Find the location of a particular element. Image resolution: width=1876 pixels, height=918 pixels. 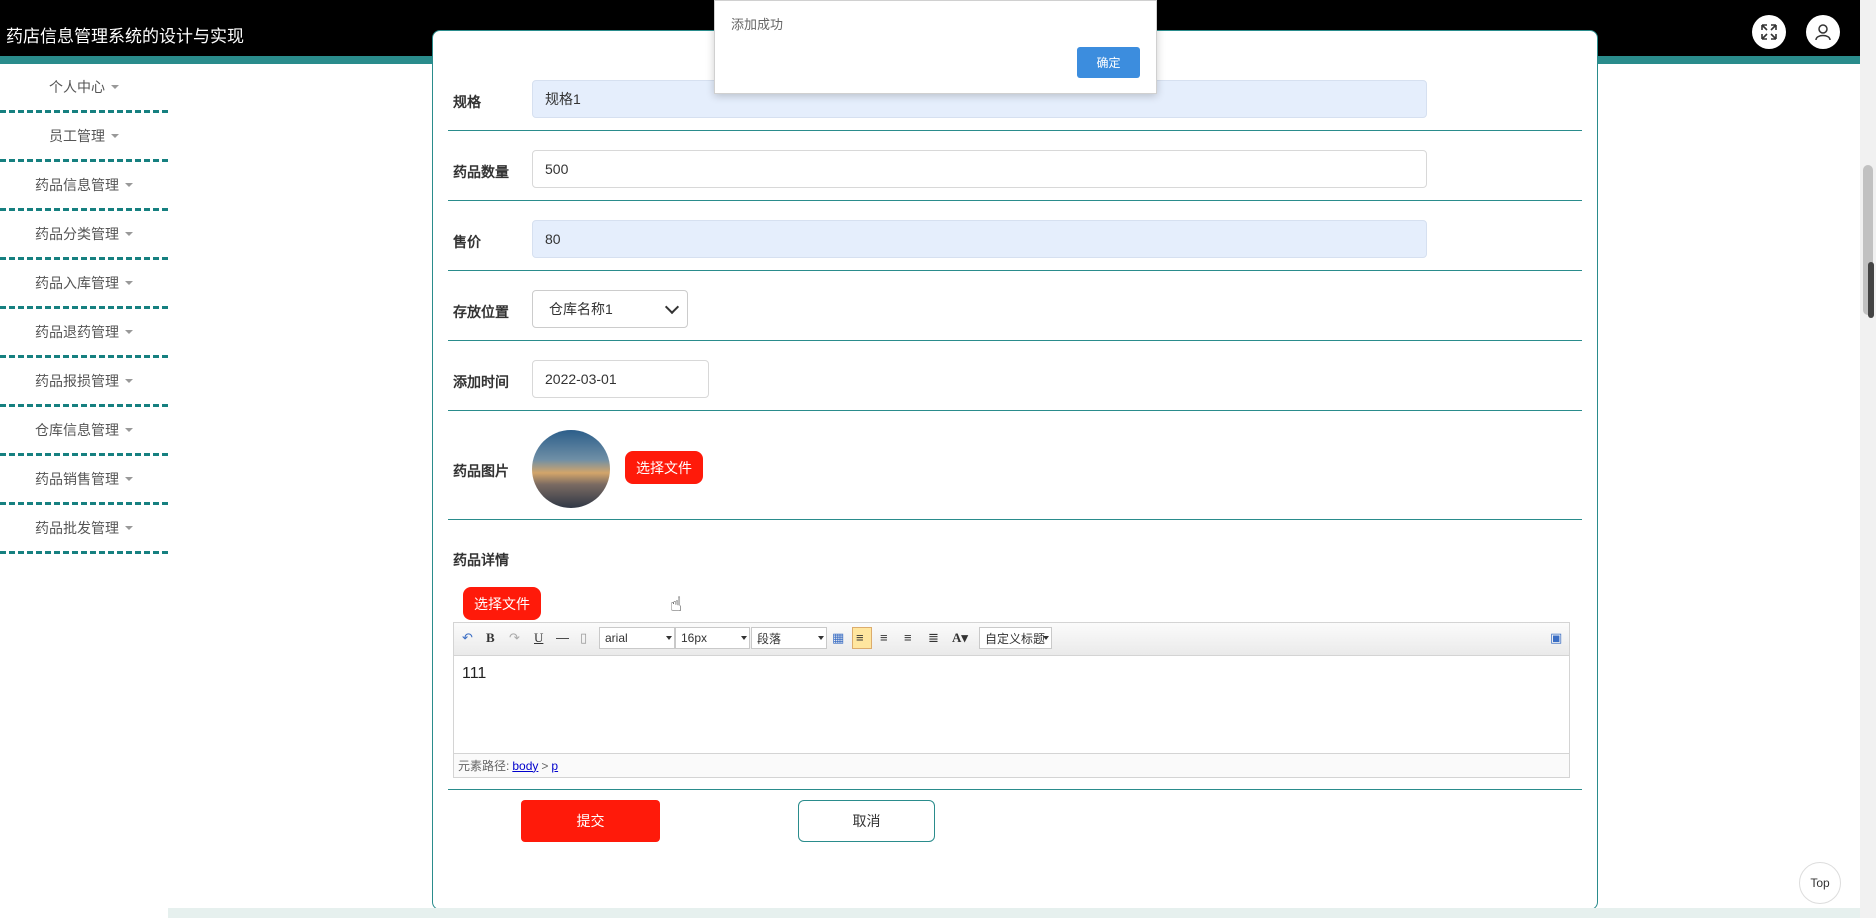

path-p-link: p is located at coordinates (554, 766).